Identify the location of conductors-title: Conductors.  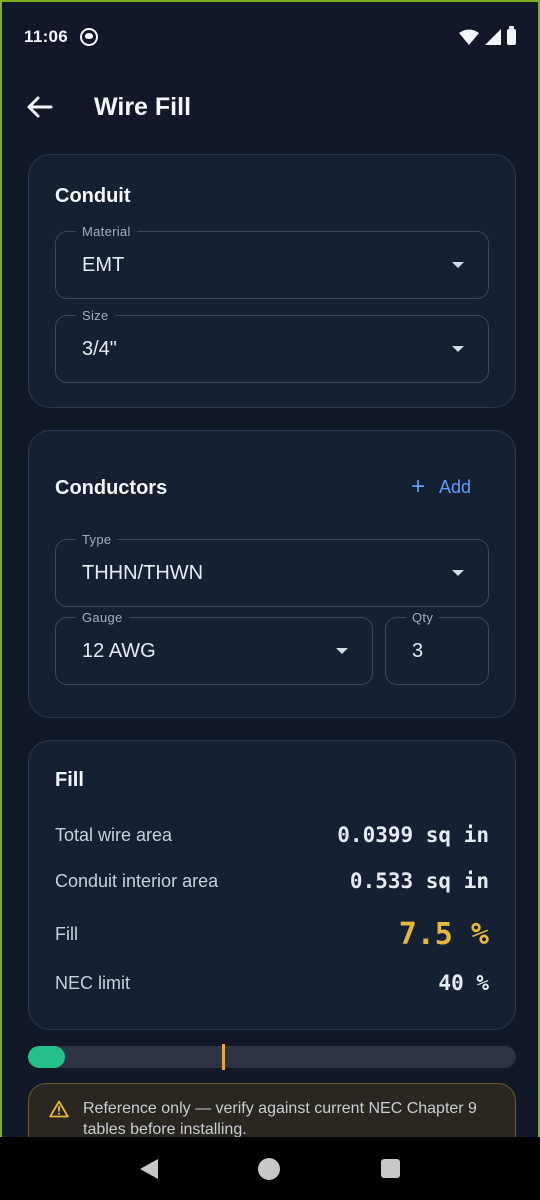
(111, 488).